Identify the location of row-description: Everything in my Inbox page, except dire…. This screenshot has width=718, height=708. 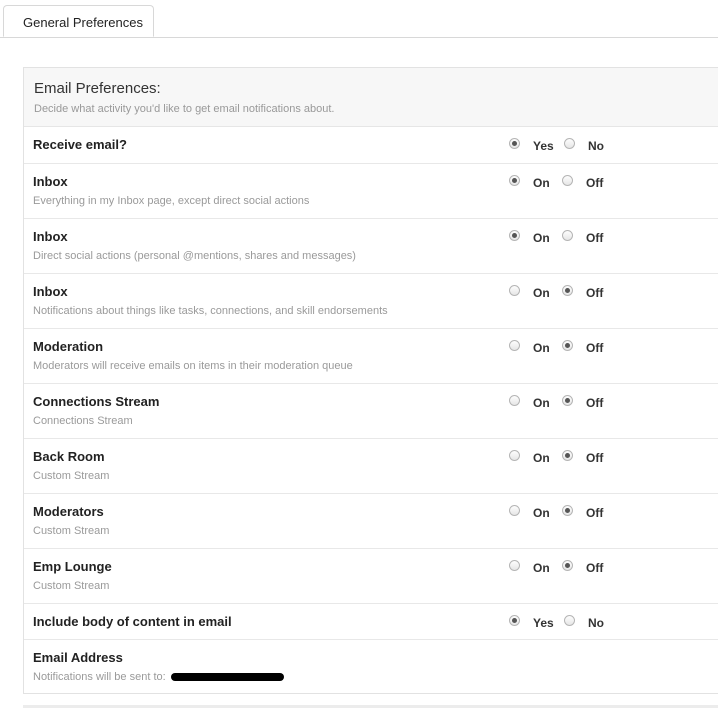
(171, 201).